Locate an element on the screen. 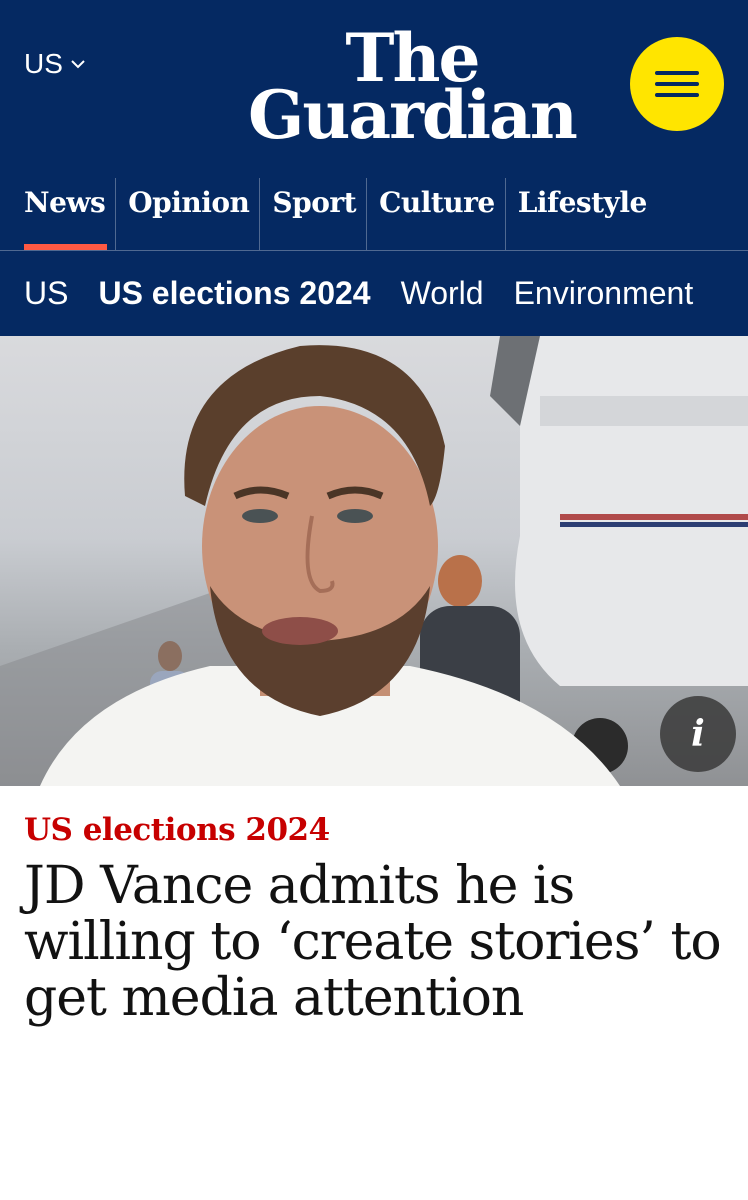  image-info-button: i is located at coordinates (698, 734).